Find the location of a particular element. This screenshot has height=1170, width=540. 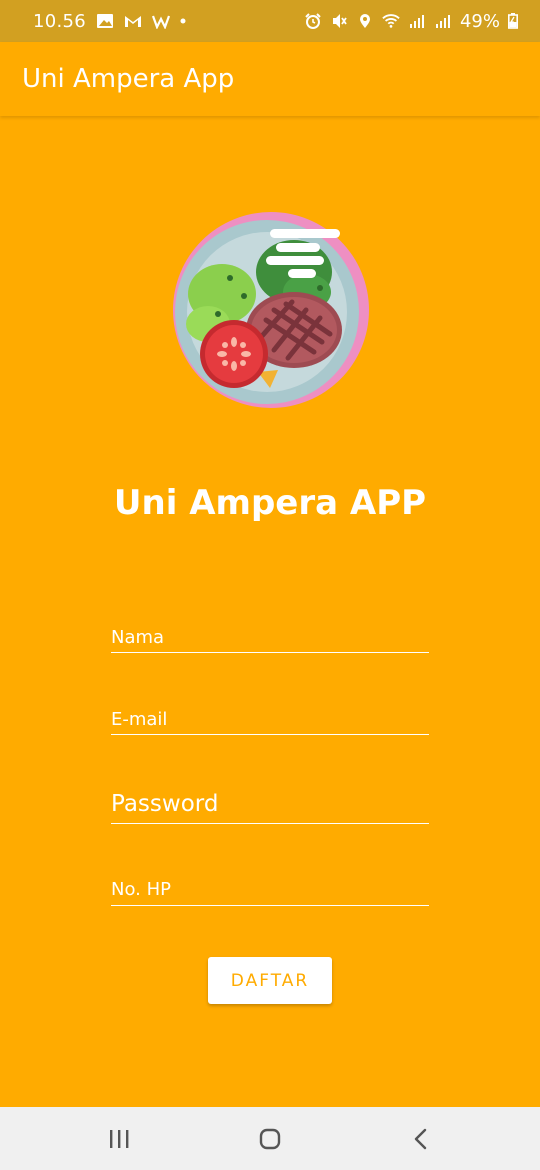

home-button is located at coordinates (270, 1139).